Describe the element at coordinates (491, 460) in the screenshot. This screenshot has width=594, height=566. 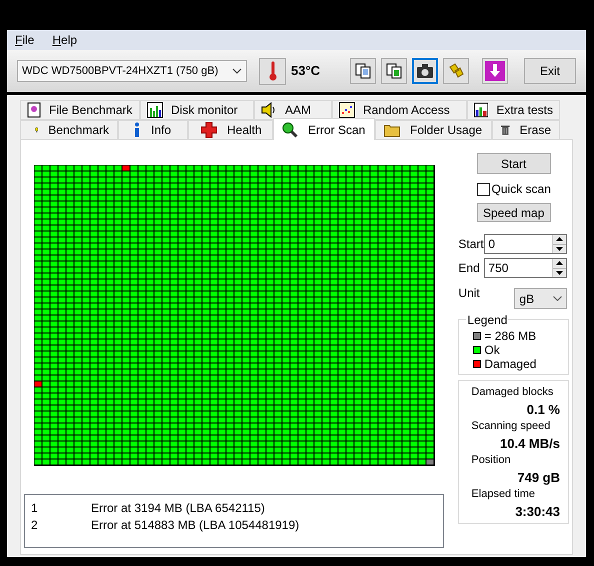
I see `stat-label: Position` at that location.